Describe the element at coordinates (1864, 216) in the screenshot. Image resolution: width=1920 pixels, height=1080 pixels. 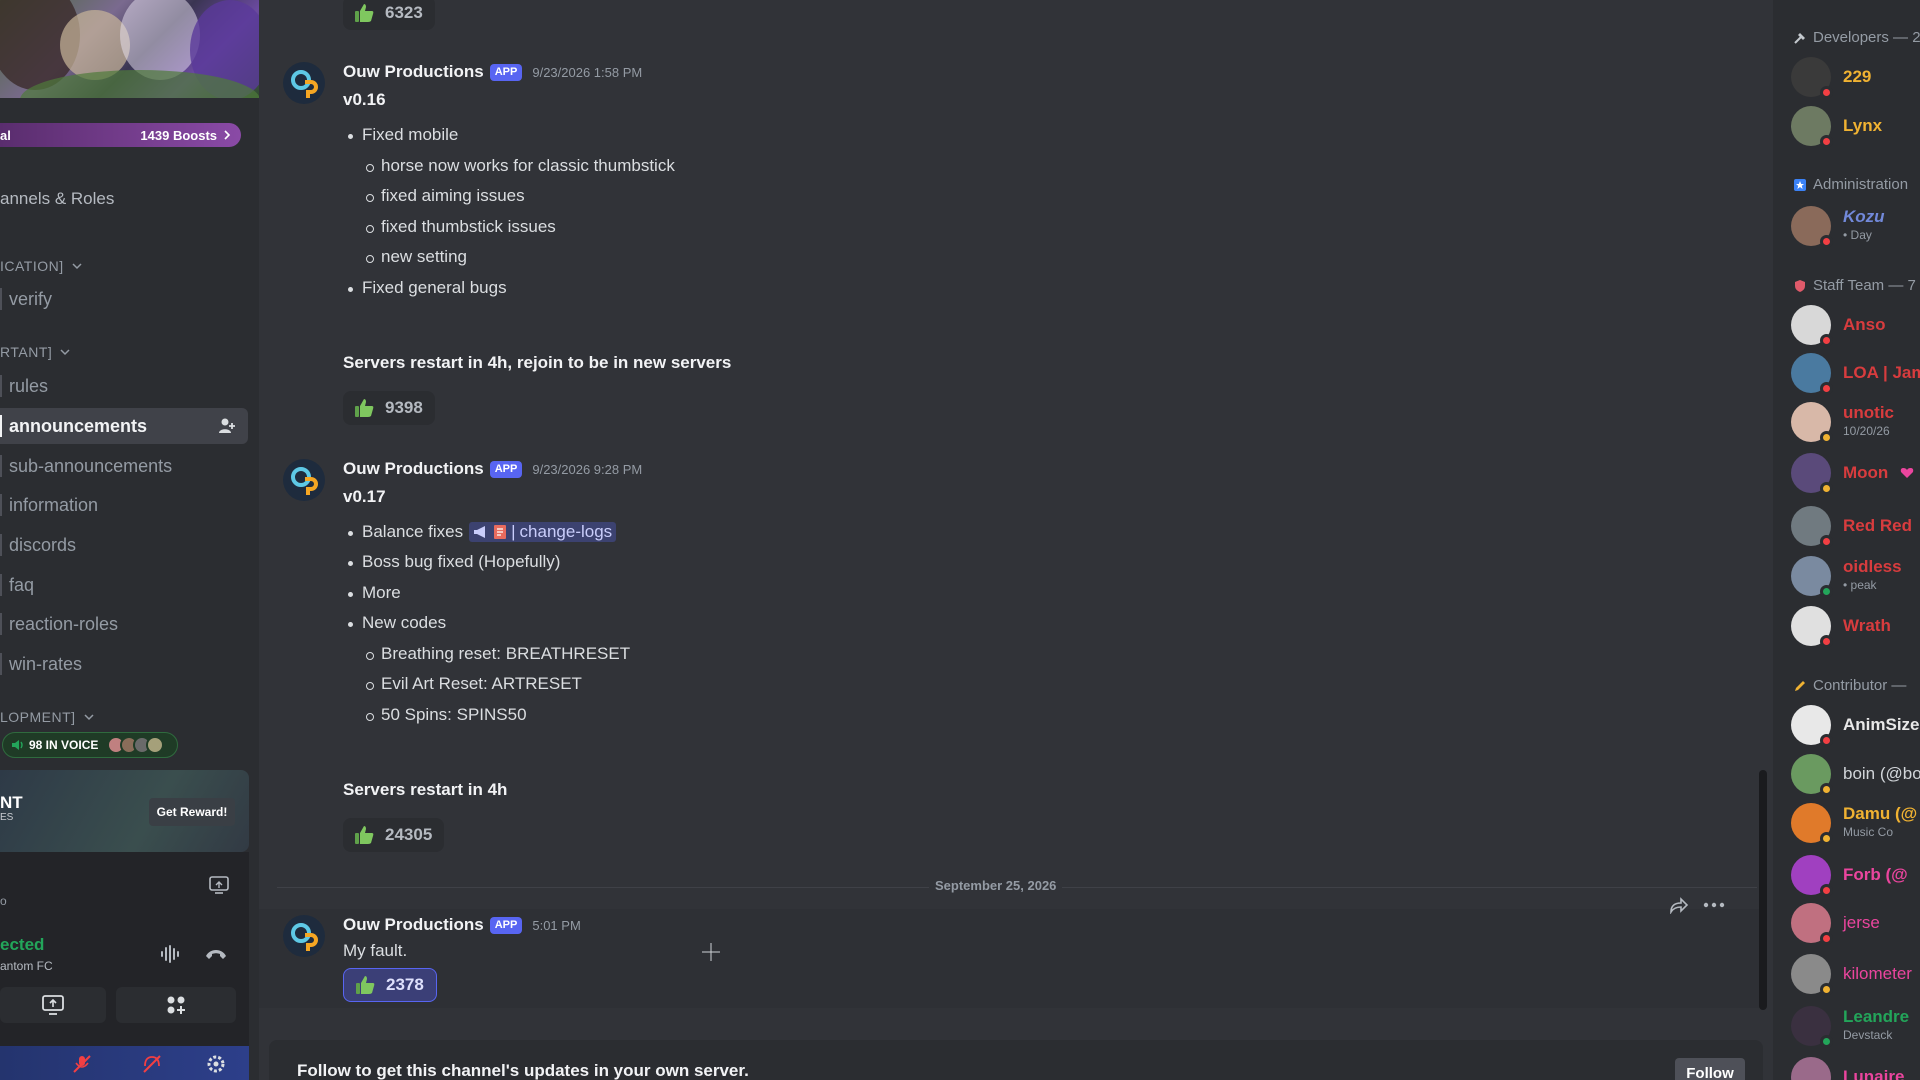
I see `member-name: Kozu` at that location.